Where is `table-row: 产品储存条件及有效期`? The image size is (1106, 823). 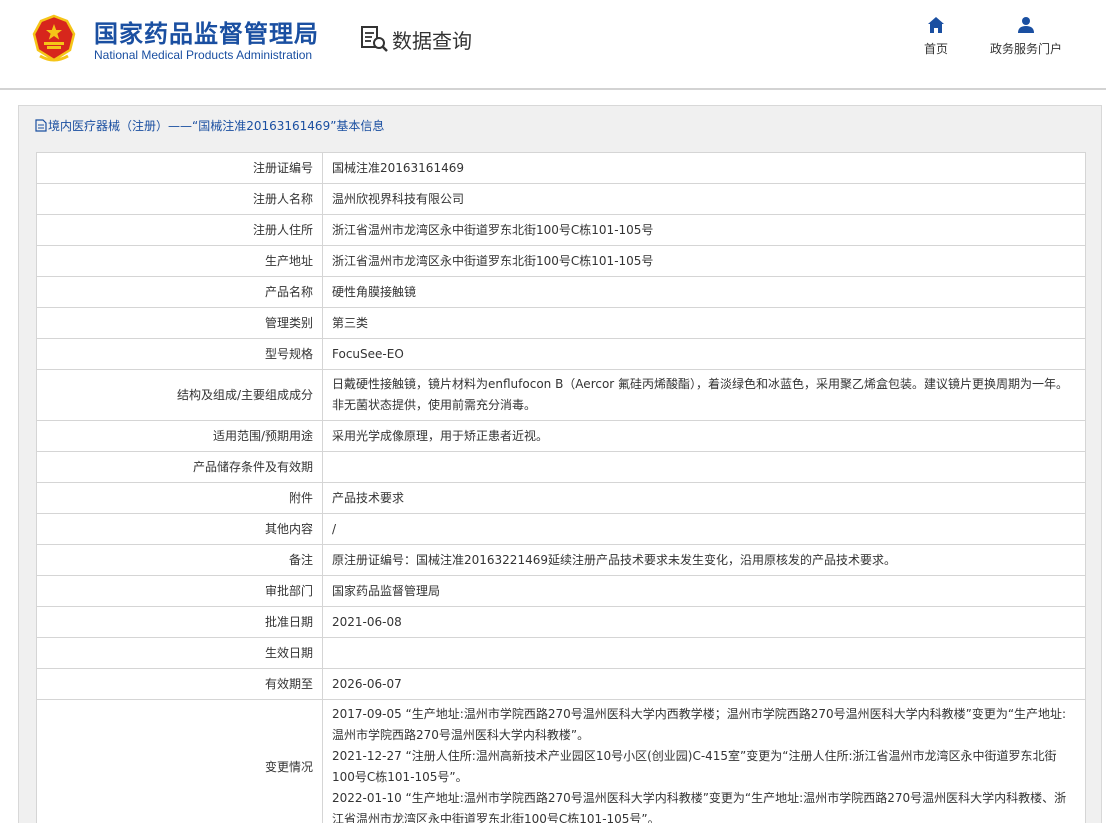
table-row: 产品储存条件及有效期 is located at coordinates (561, 467).